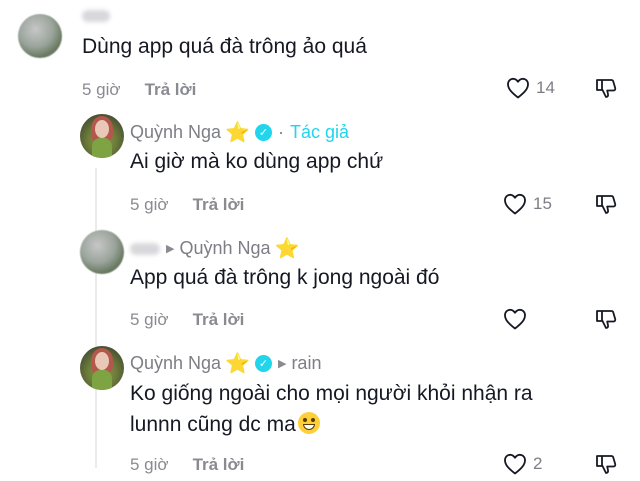  What do you see at coordinates (319, 132) in the screenshot?
I see `author-badge: Tác giả` at bounding box center [319, 132].